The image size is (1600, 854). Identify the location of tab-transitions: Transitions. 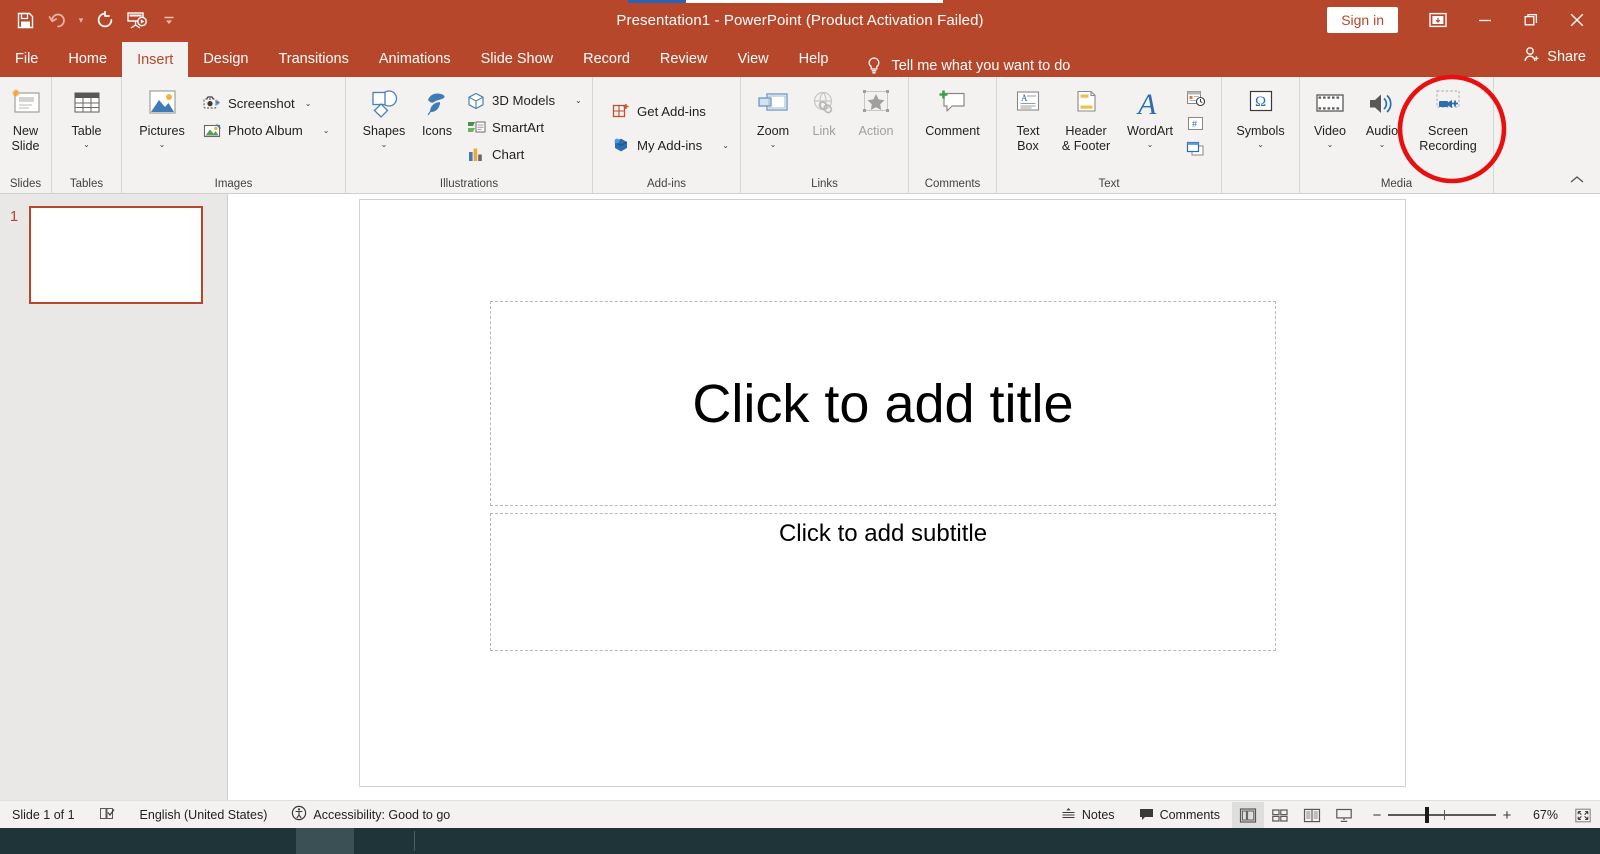
(313, 58).